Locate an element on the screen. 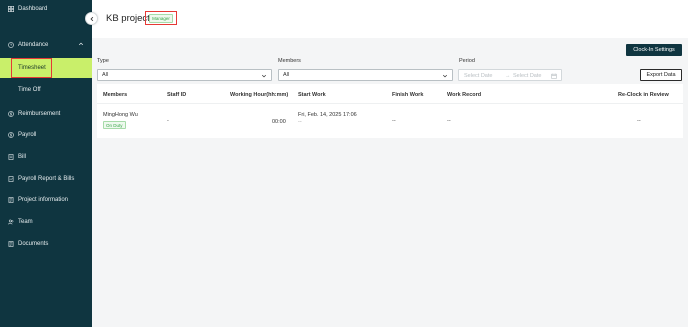 This screenshot has width=688, height=327. type-label: Type is located at coordinates (103, 61).